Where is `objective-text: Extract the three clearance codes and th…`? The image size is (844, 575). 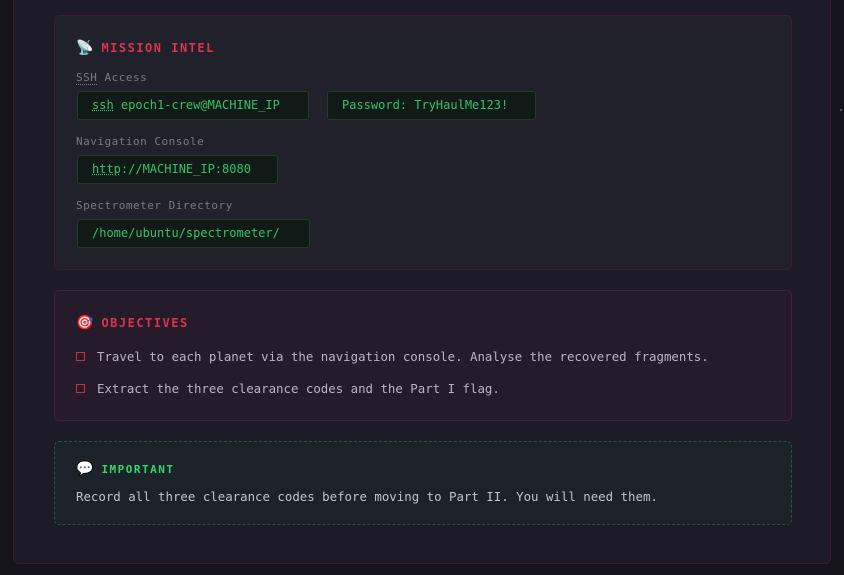 objective-text: Extract the three clearance codes and th… is located at coordinates (298, 388).